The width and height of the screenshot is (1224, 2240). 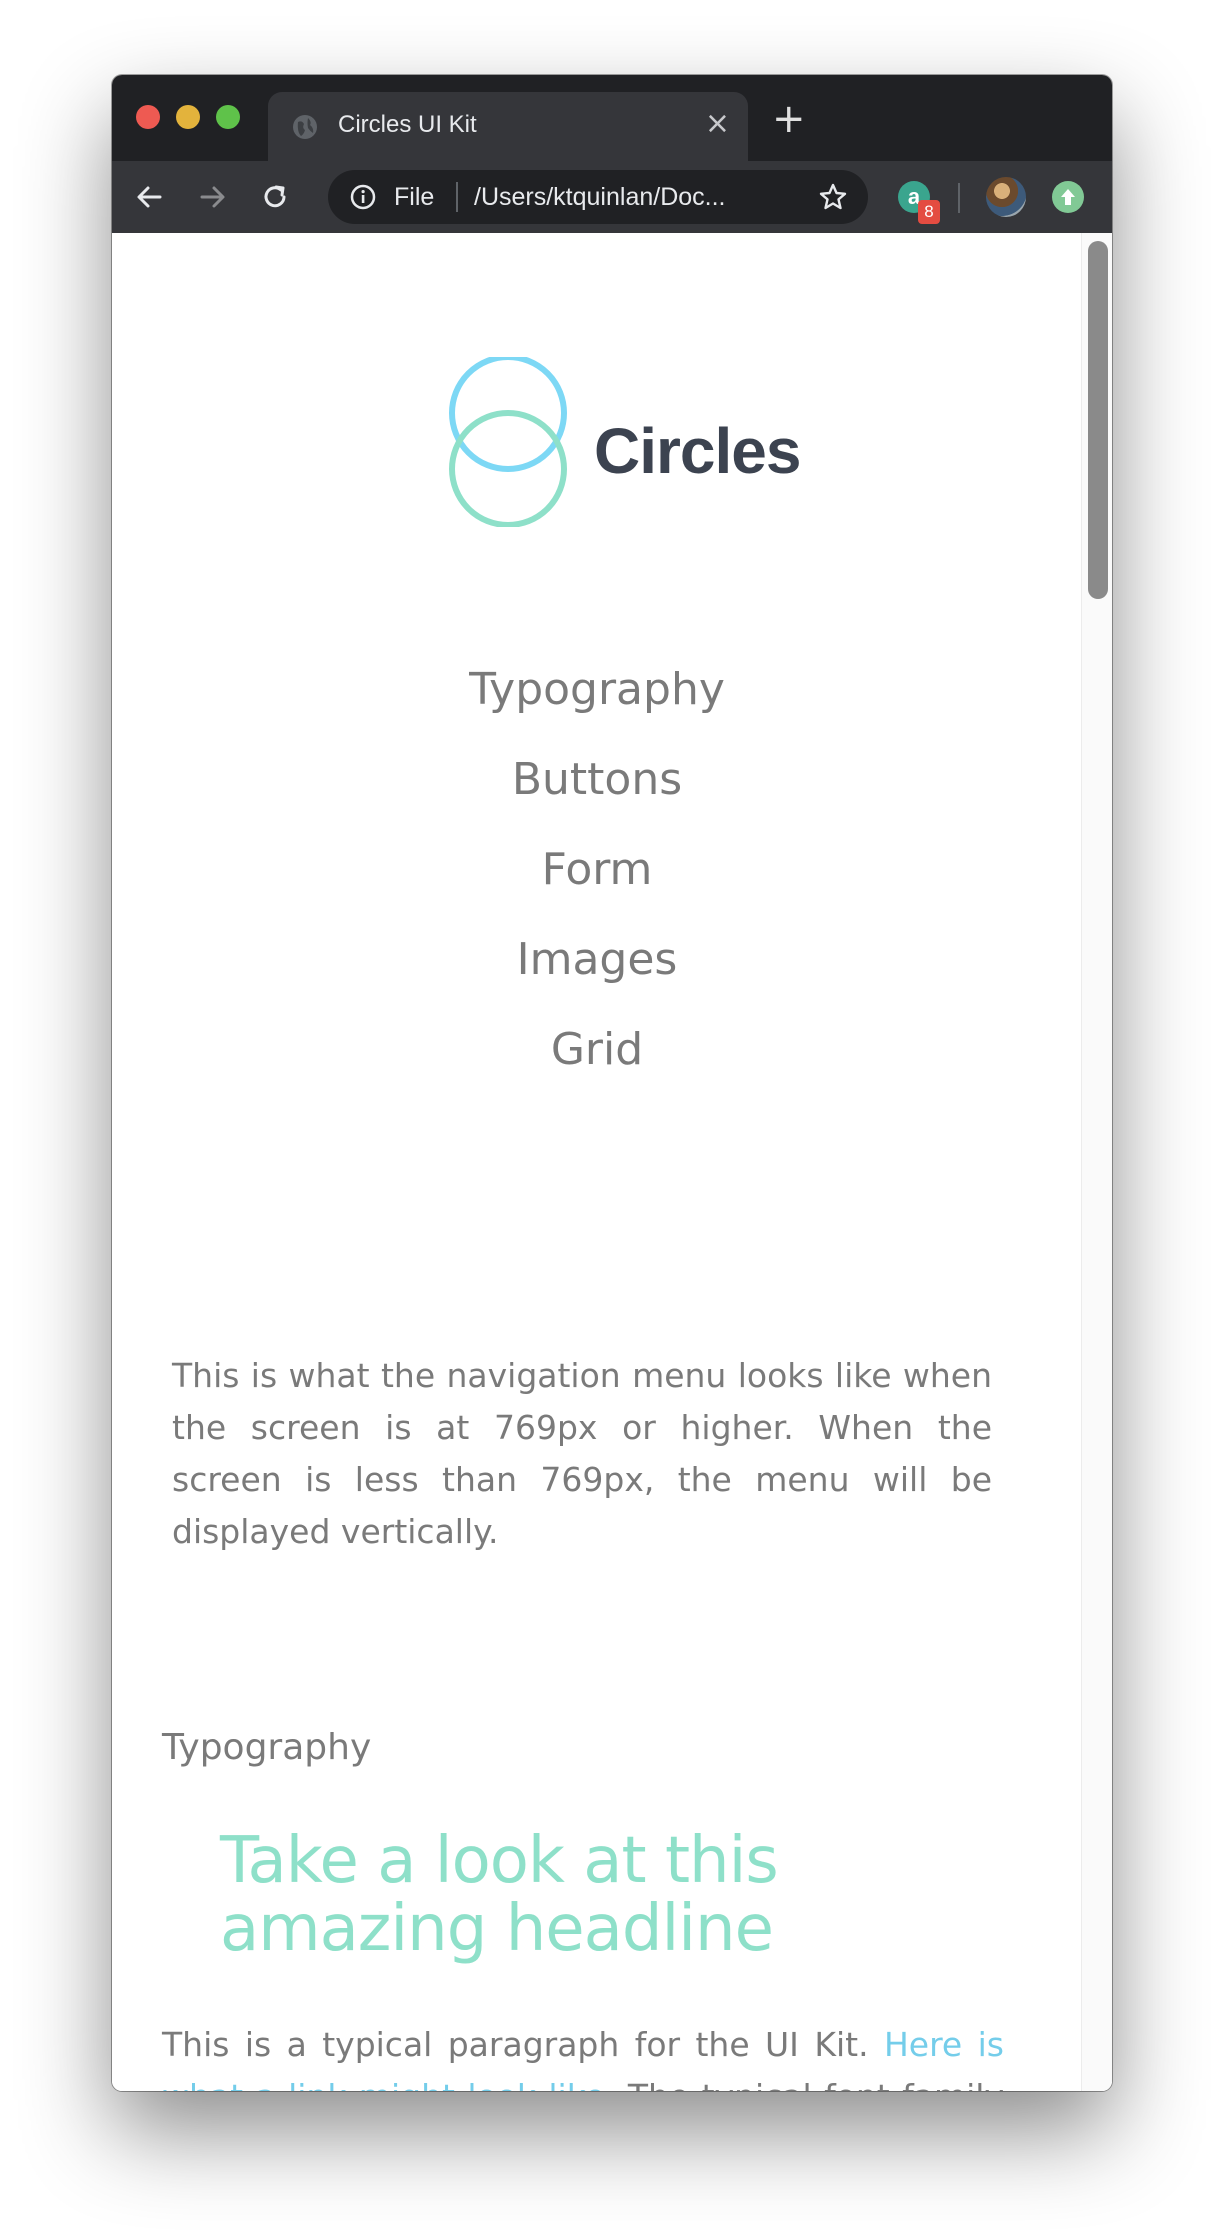 What do you see at coordinates (305, 127) in the screenshot?
I see `globe-icon` at bounding box center [305, 127].